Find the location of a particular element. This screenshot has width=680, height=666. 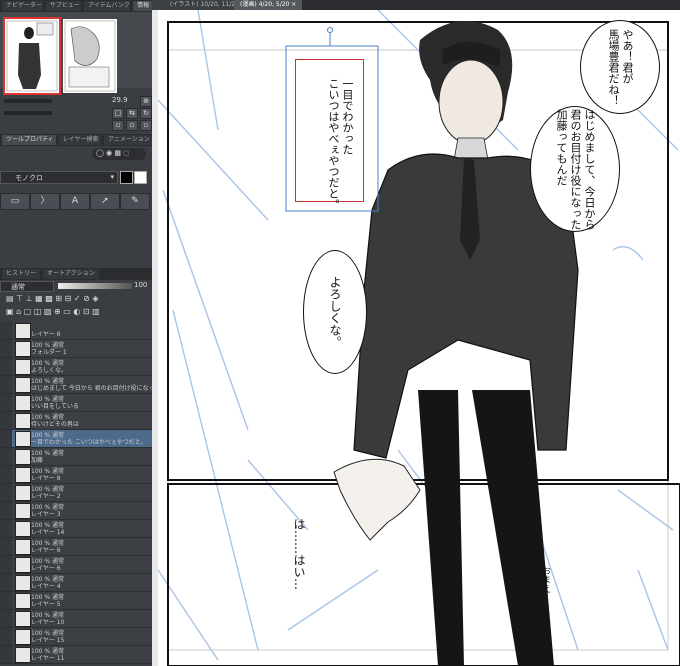

circle-icon: ◯ ◉ ▦ ◌ is located at coordinates (113, 153).